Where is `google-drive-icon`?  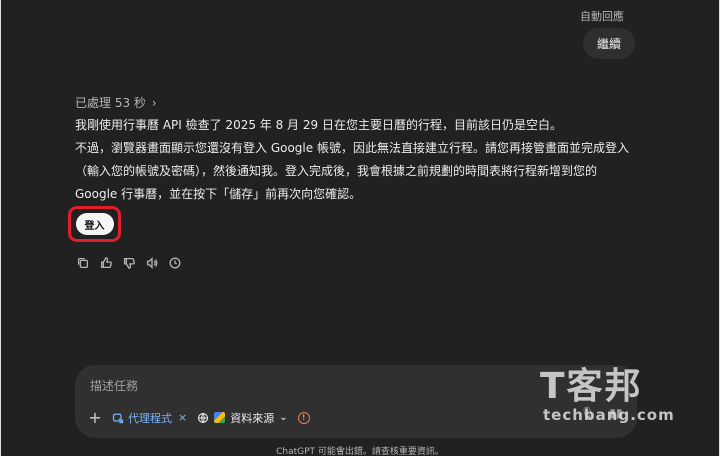
google-drive-icon is located at coordinates (220, 417).